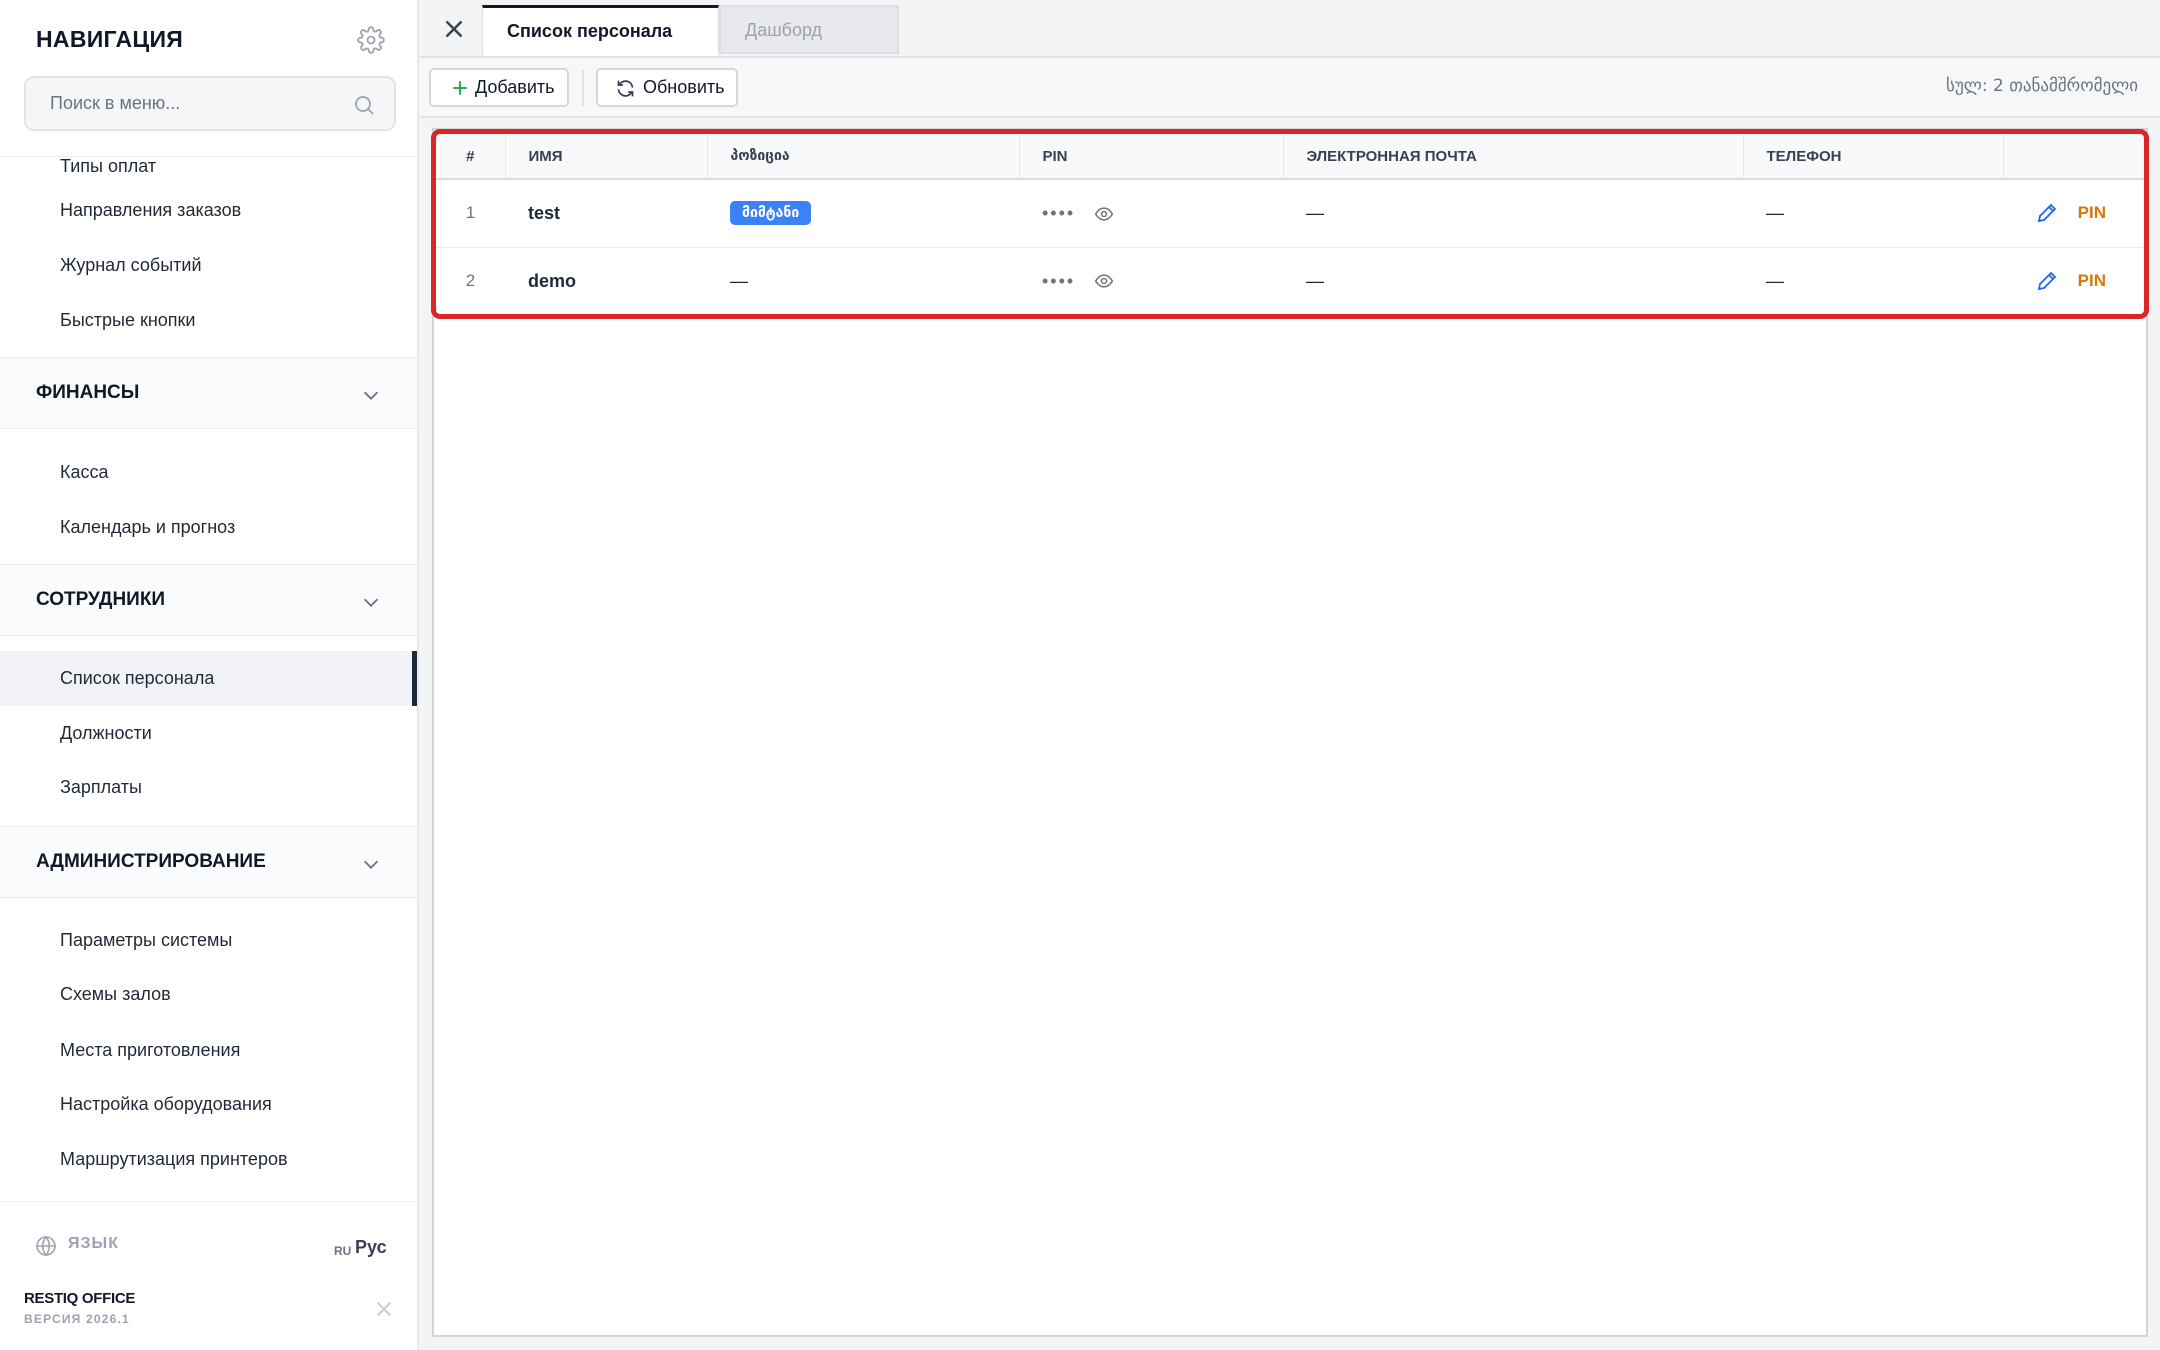 Image resolution: width=2160 pixels, height=1350 pixels. What do you see at coordinates (88, 392) in the screenshot?
I see `section-finance-label: ФИНАНСЫ` at bounding box center [88, 392].